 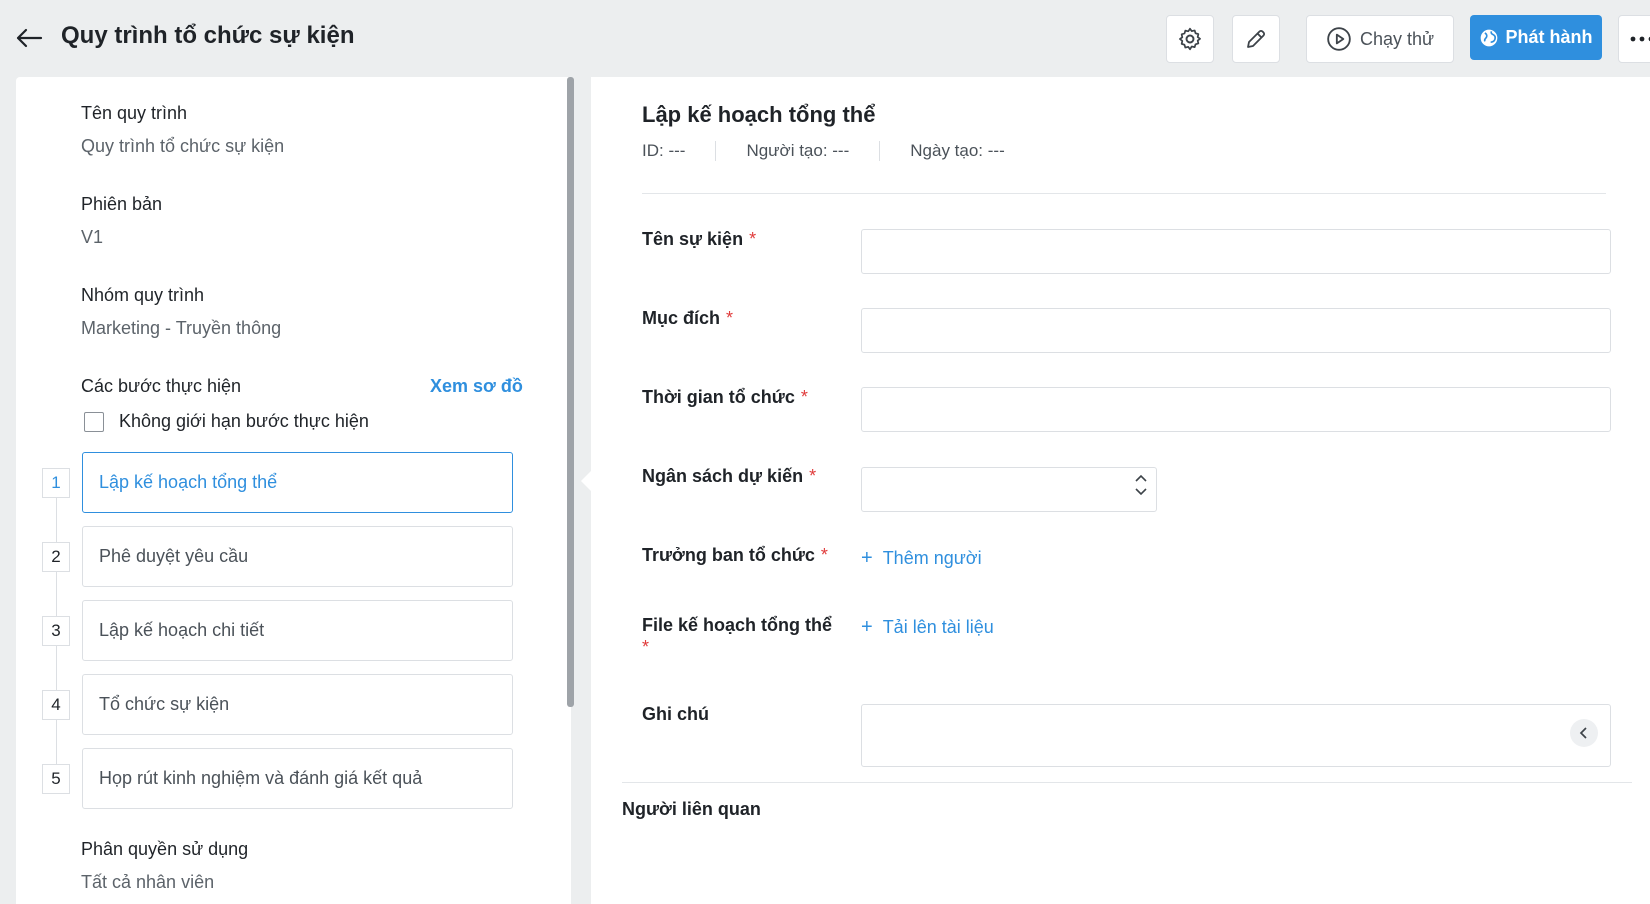 I want to click on step-item: Tổ chức sự kiện, so click(x=297, y=704).